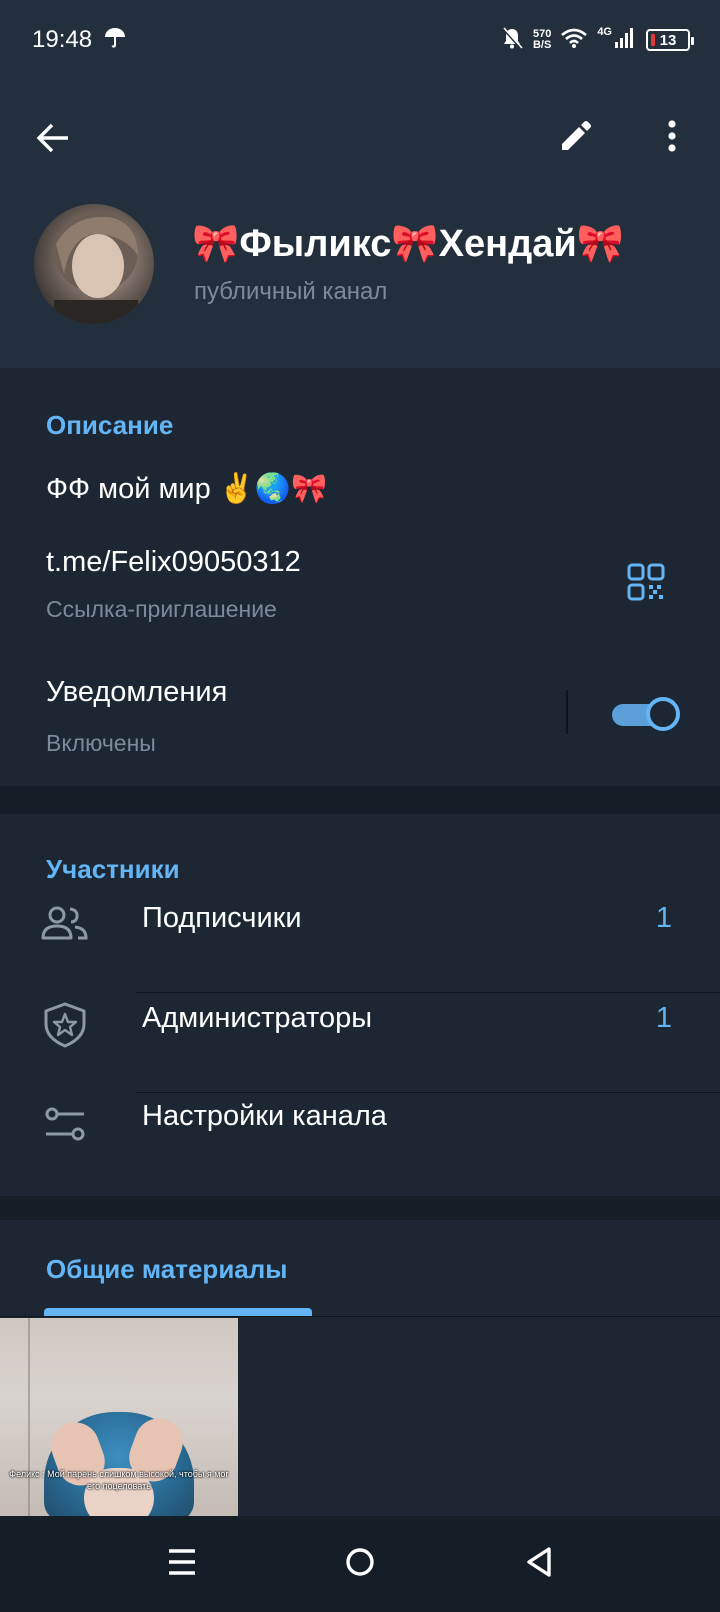 This screenshot has width=720, height=1612. I want to click on recent-apps-button, so click(182, 1562).